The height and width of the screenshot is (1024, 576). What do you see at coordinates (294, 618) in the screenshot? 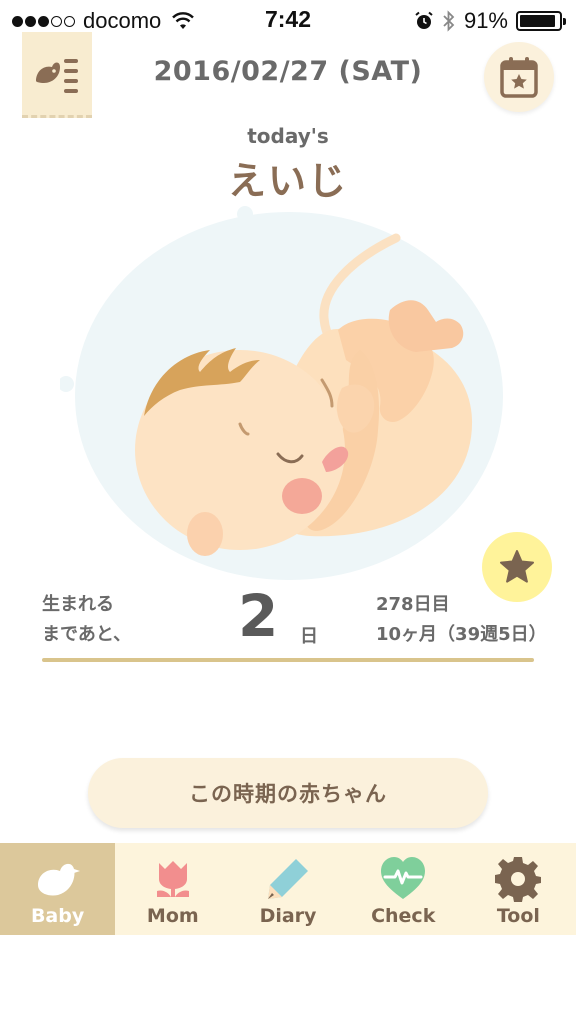
I see `countdown-row: 生まれる まであと、 2 日 278日目 10ヶ月（39週5日）` at bounding box center [294, 618].